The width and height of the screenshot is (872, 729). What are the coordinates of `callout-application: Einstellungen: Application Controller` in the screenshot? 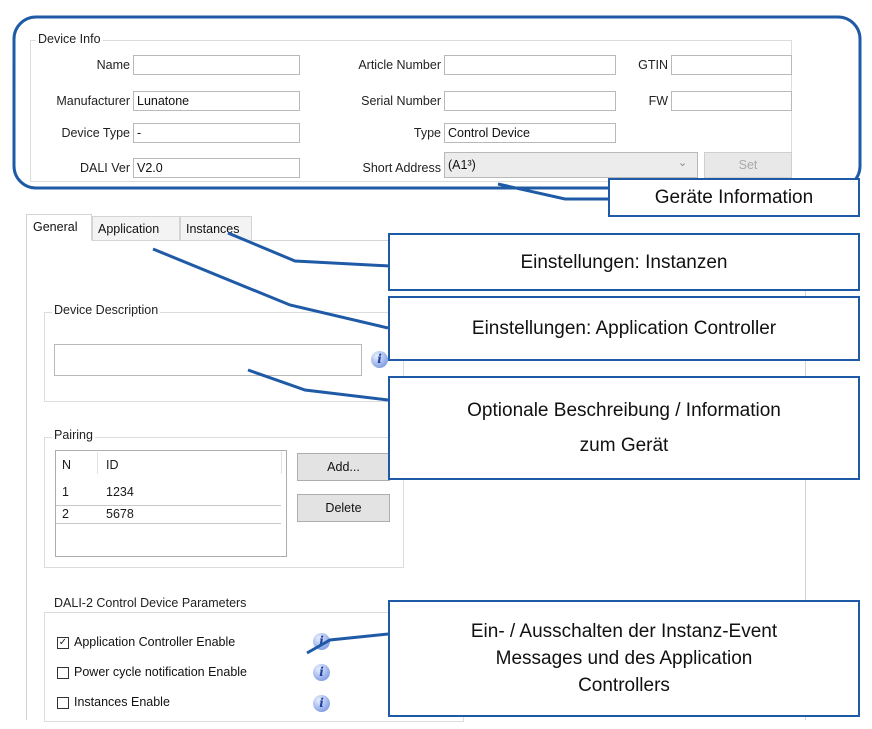 It's located at (624, 328).